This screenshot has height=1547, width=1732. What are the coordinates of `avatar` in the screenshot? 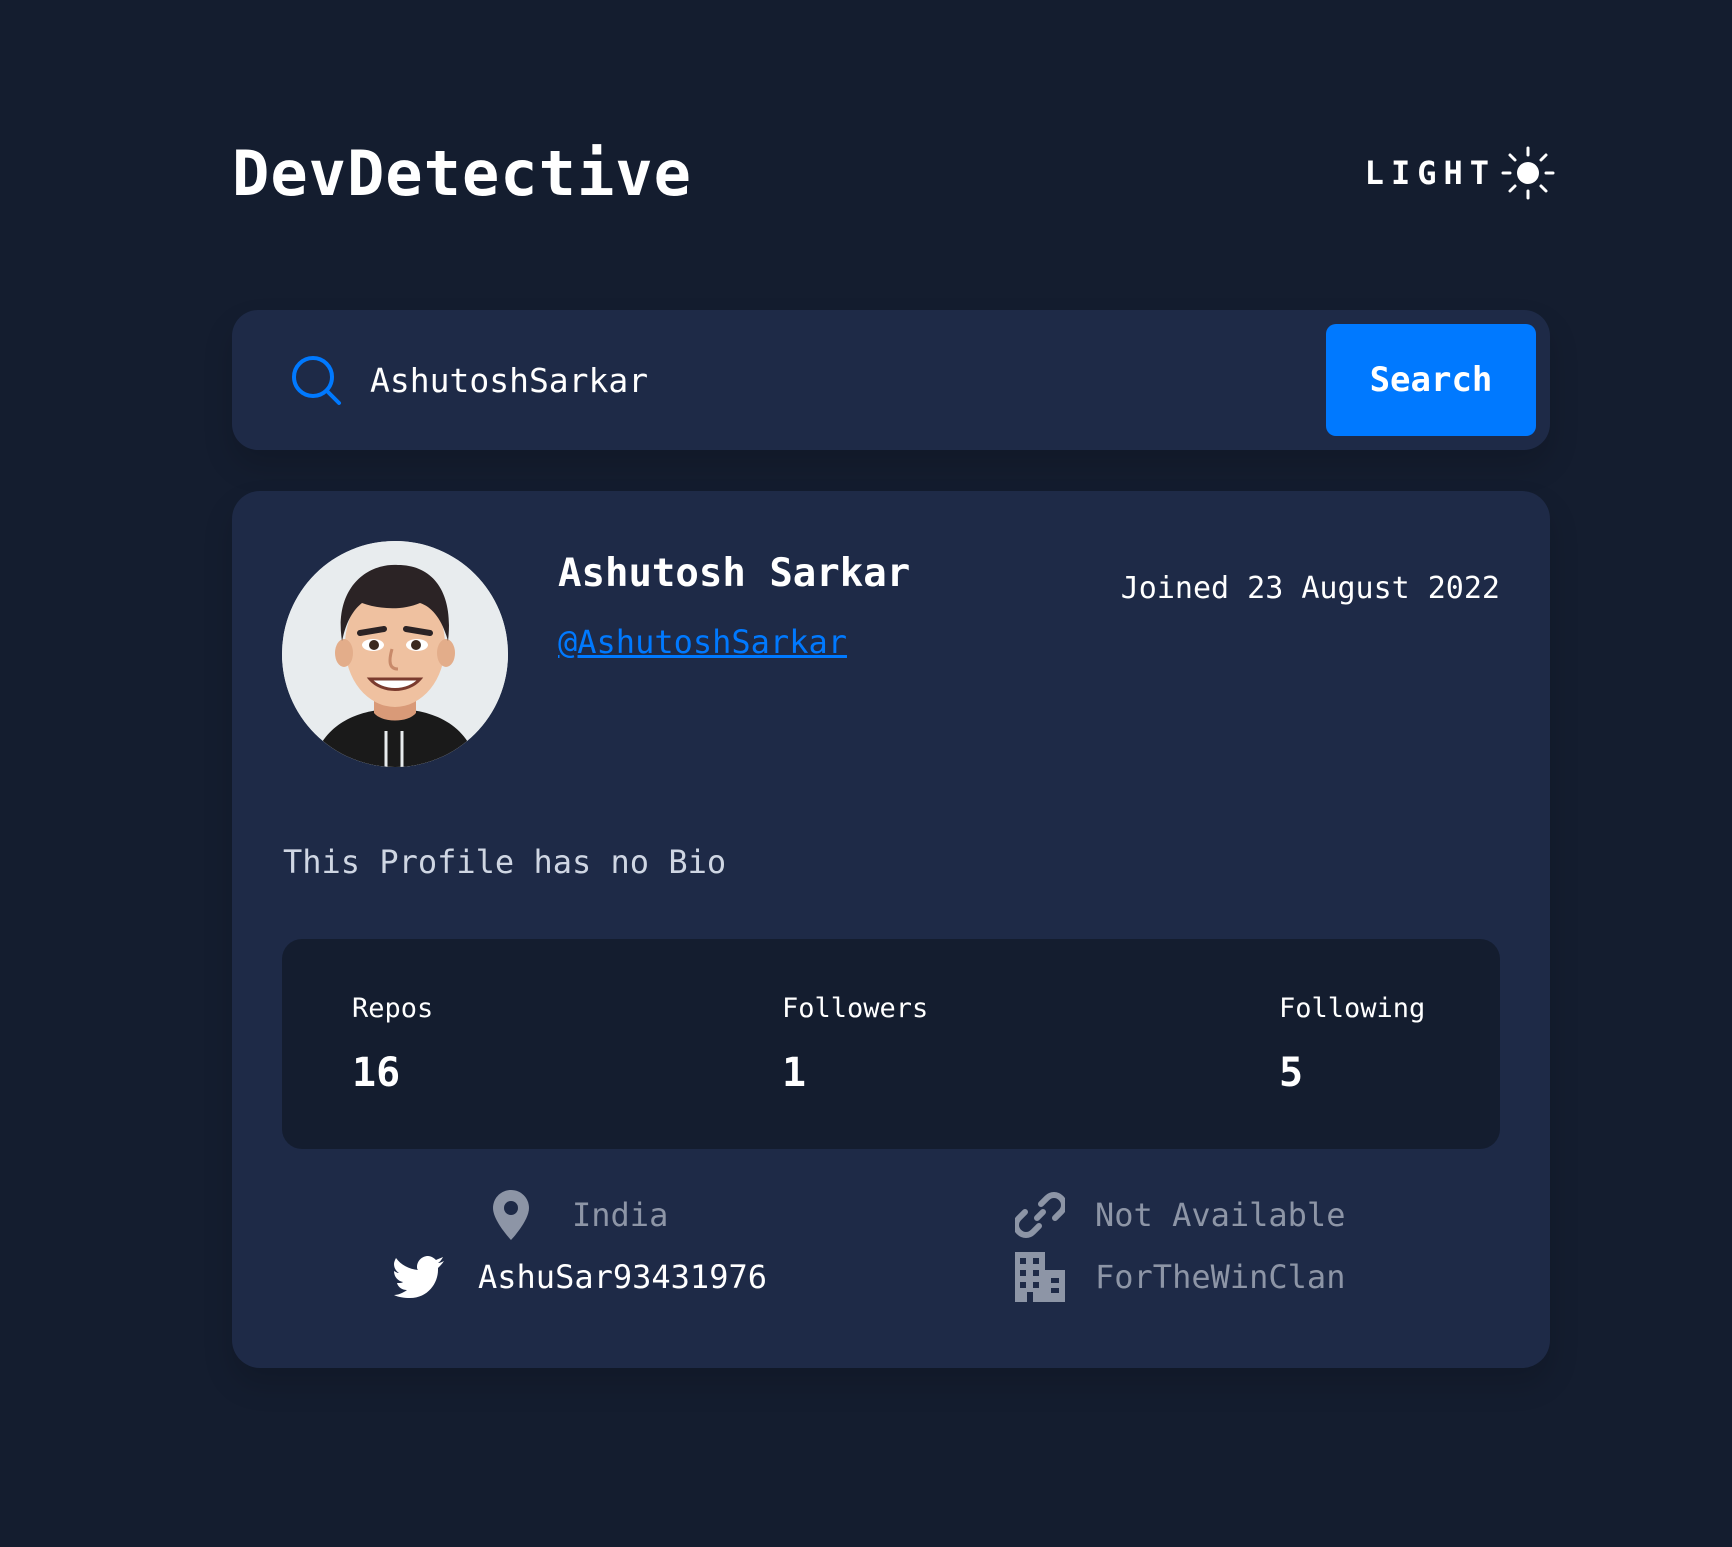 It's located at (395, 654).